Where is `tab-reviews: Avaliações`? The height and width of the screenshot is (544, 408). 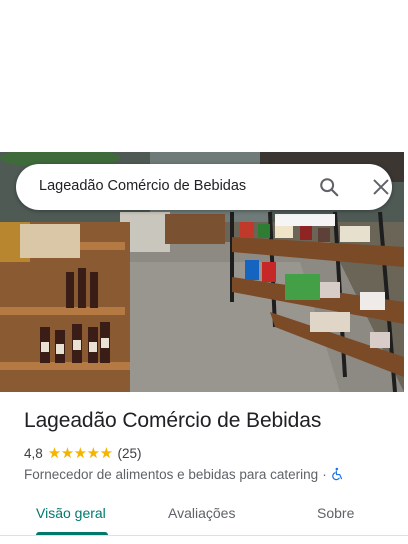
tab-reviews: Avaliações is located at coordinates (201, 513).